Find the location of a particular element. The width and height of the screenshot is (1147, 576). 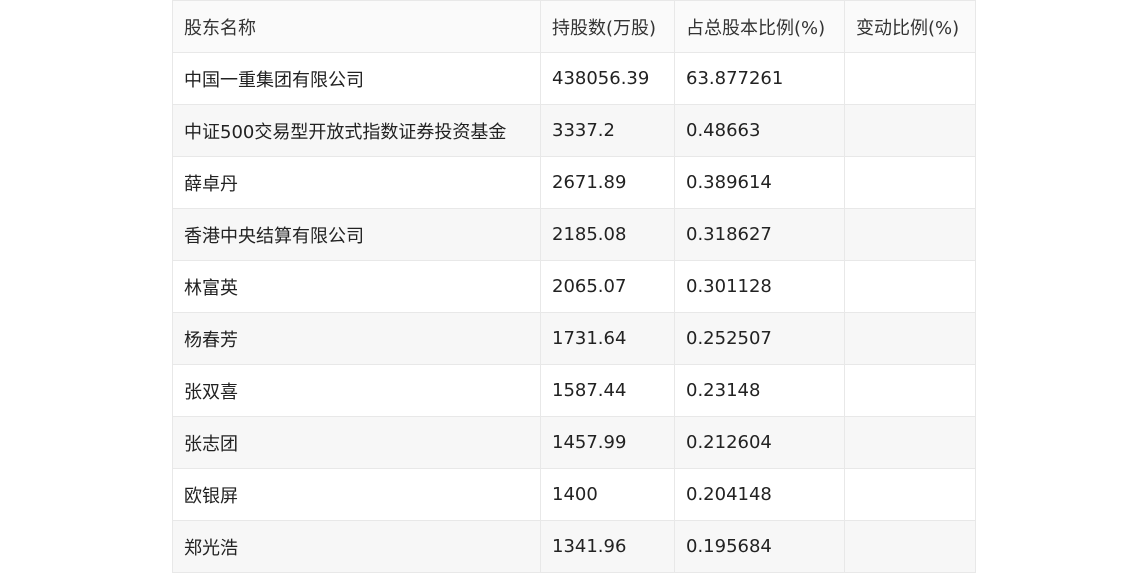

cell-shareholder-name: 香港中央结算有限公司 is located at coordinates (356, 234).